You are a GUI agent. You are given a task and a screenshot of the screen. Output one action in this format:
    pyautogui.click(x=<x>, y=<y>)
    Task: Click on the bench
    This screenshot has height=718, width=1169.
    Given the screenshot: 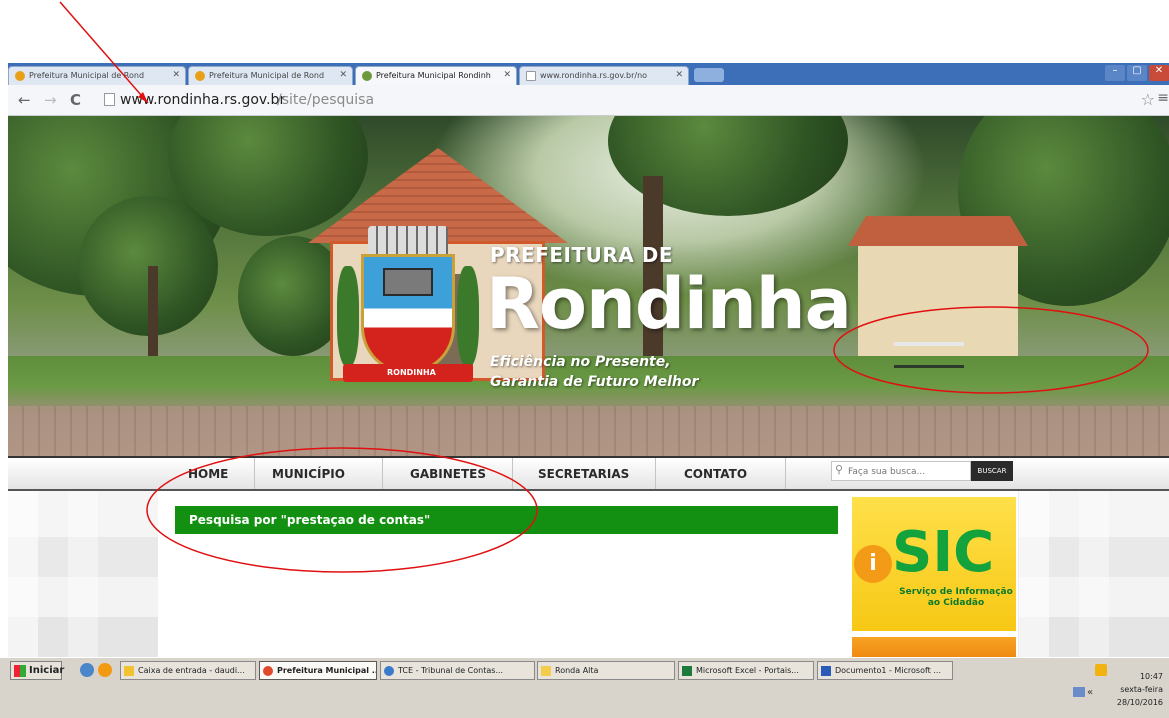 What is the action you would take?
    pyautogui.click(x=929, y=355)
    